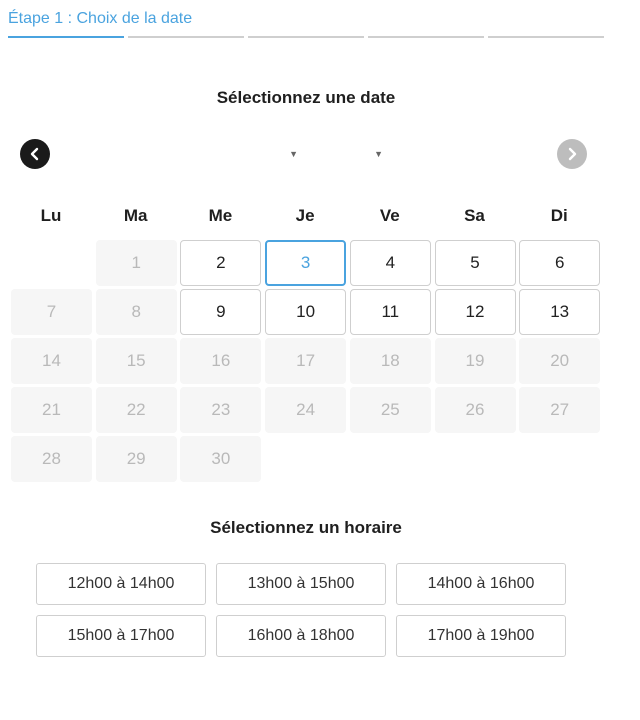 This screenshot has height=720, width=640. What do you see at coordinates (221, 263) in the screenshot?
I see `calendar-day: 2` at bounding box center [221, 263].